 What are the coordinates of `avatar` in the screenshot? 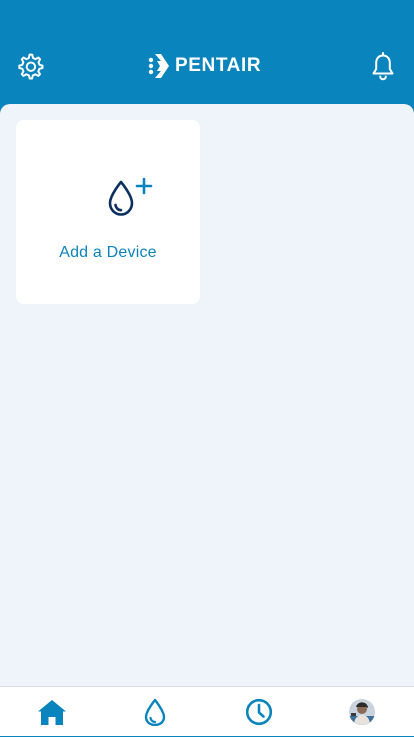 It's located at (362, 712).